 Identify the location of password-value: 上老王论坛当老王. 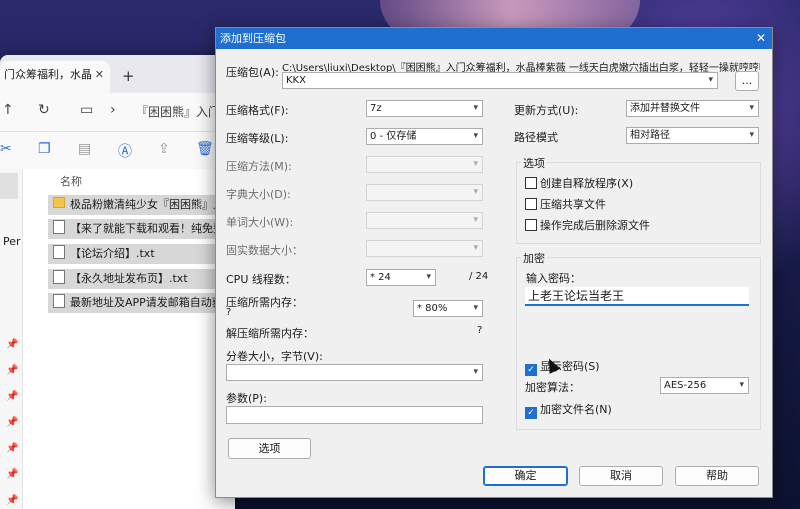
(576, 296).